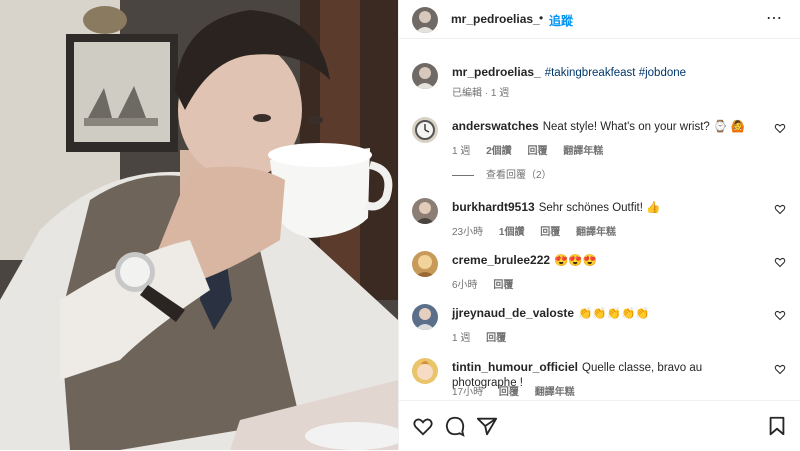  I want to click on comment-meta: 17小時 回覆 翻譯年糕, so click(520, 390).